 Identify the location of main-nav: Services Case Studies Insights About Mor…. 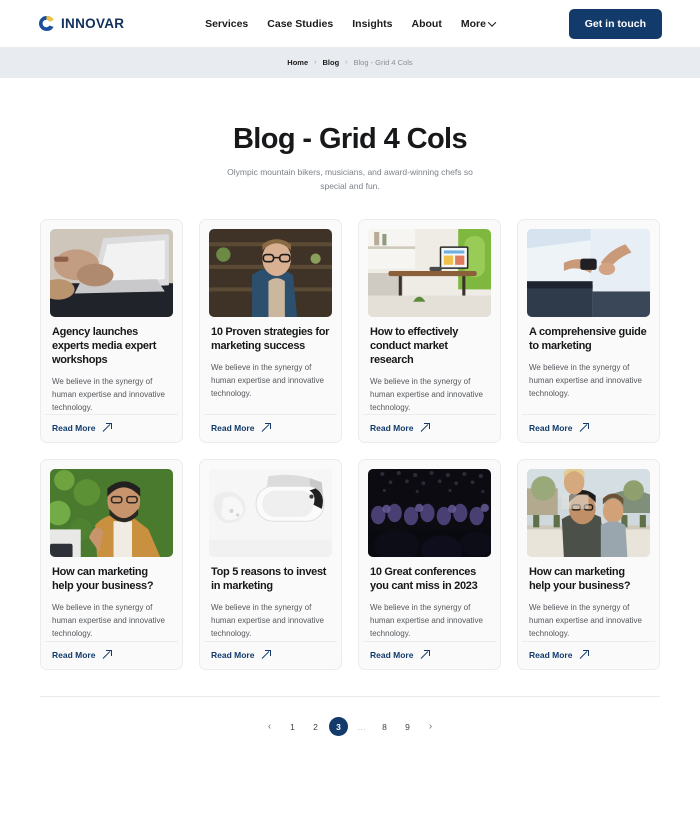
(351, 23).